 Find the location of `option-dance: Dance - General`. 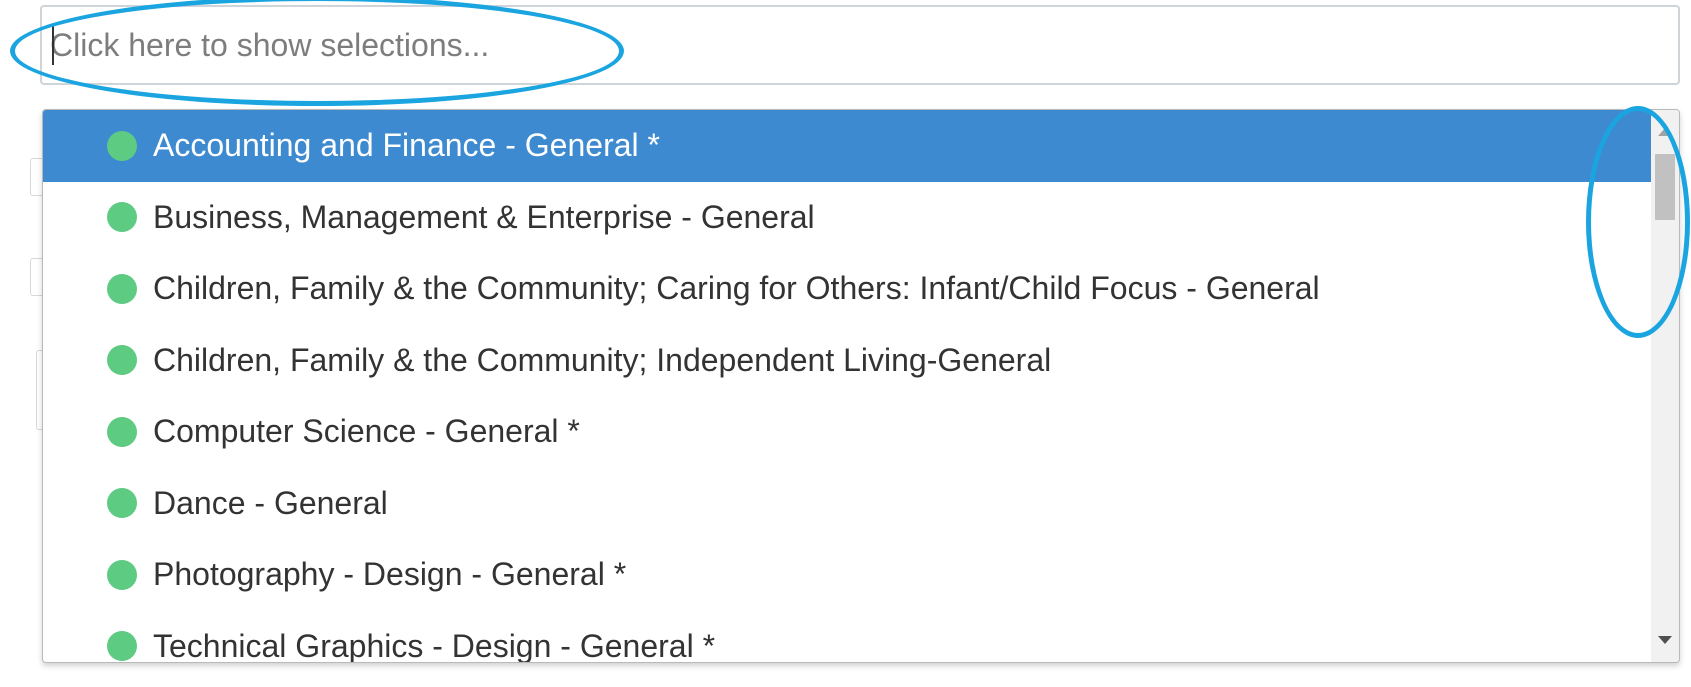

option-dance: Dance - General is located at coordinates (847, 504).